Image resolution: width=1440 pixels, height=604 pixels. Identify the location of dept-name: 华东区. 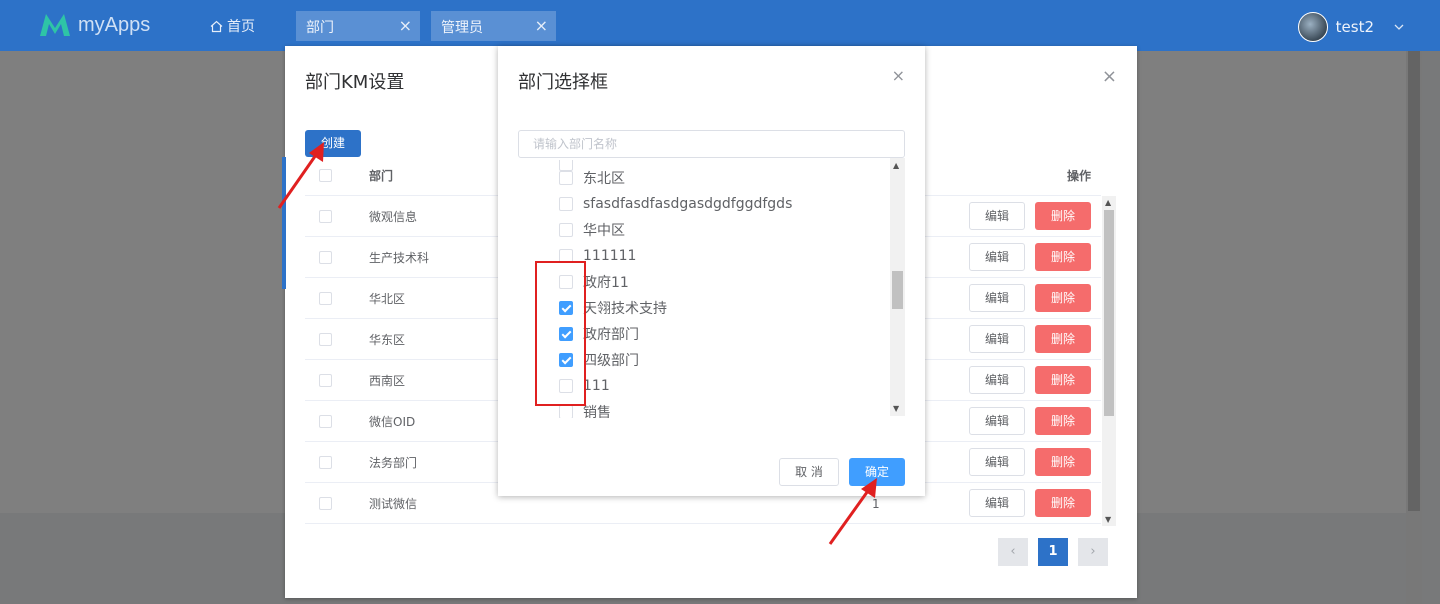
(387, 339).